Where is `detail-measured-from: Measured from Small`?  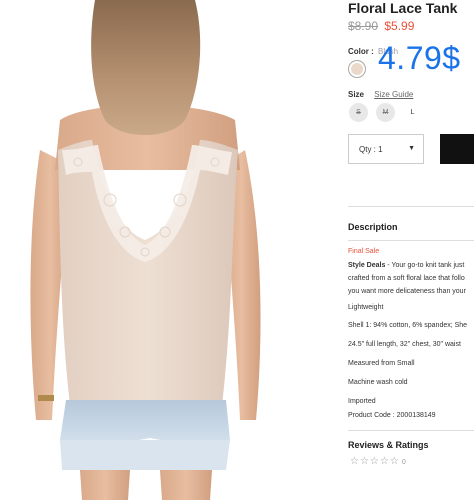 detail-measured-from: Measured from Small is located at coordinates (381, 363).